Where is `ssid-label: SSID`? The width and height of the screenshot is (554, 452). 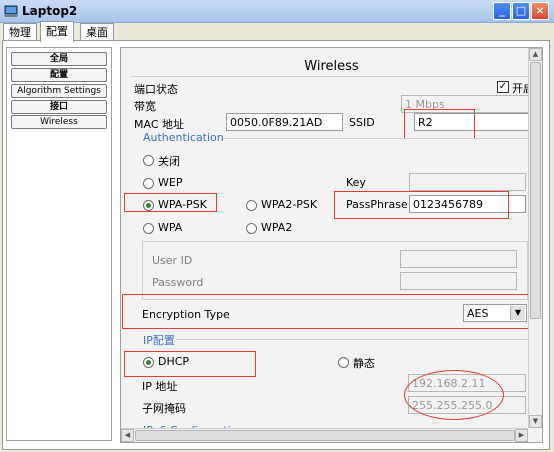
ssid-label: SSID is located at coordinates (362, 122).